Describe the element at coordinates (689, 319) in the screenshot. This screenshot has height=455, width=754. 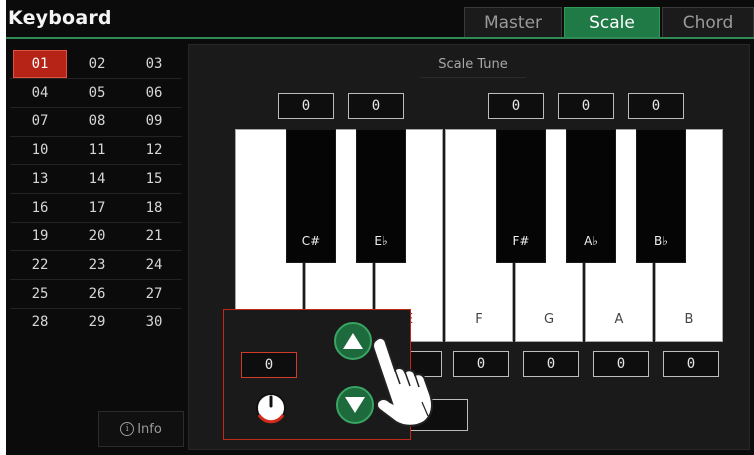
I see `key-label: B` at that location.